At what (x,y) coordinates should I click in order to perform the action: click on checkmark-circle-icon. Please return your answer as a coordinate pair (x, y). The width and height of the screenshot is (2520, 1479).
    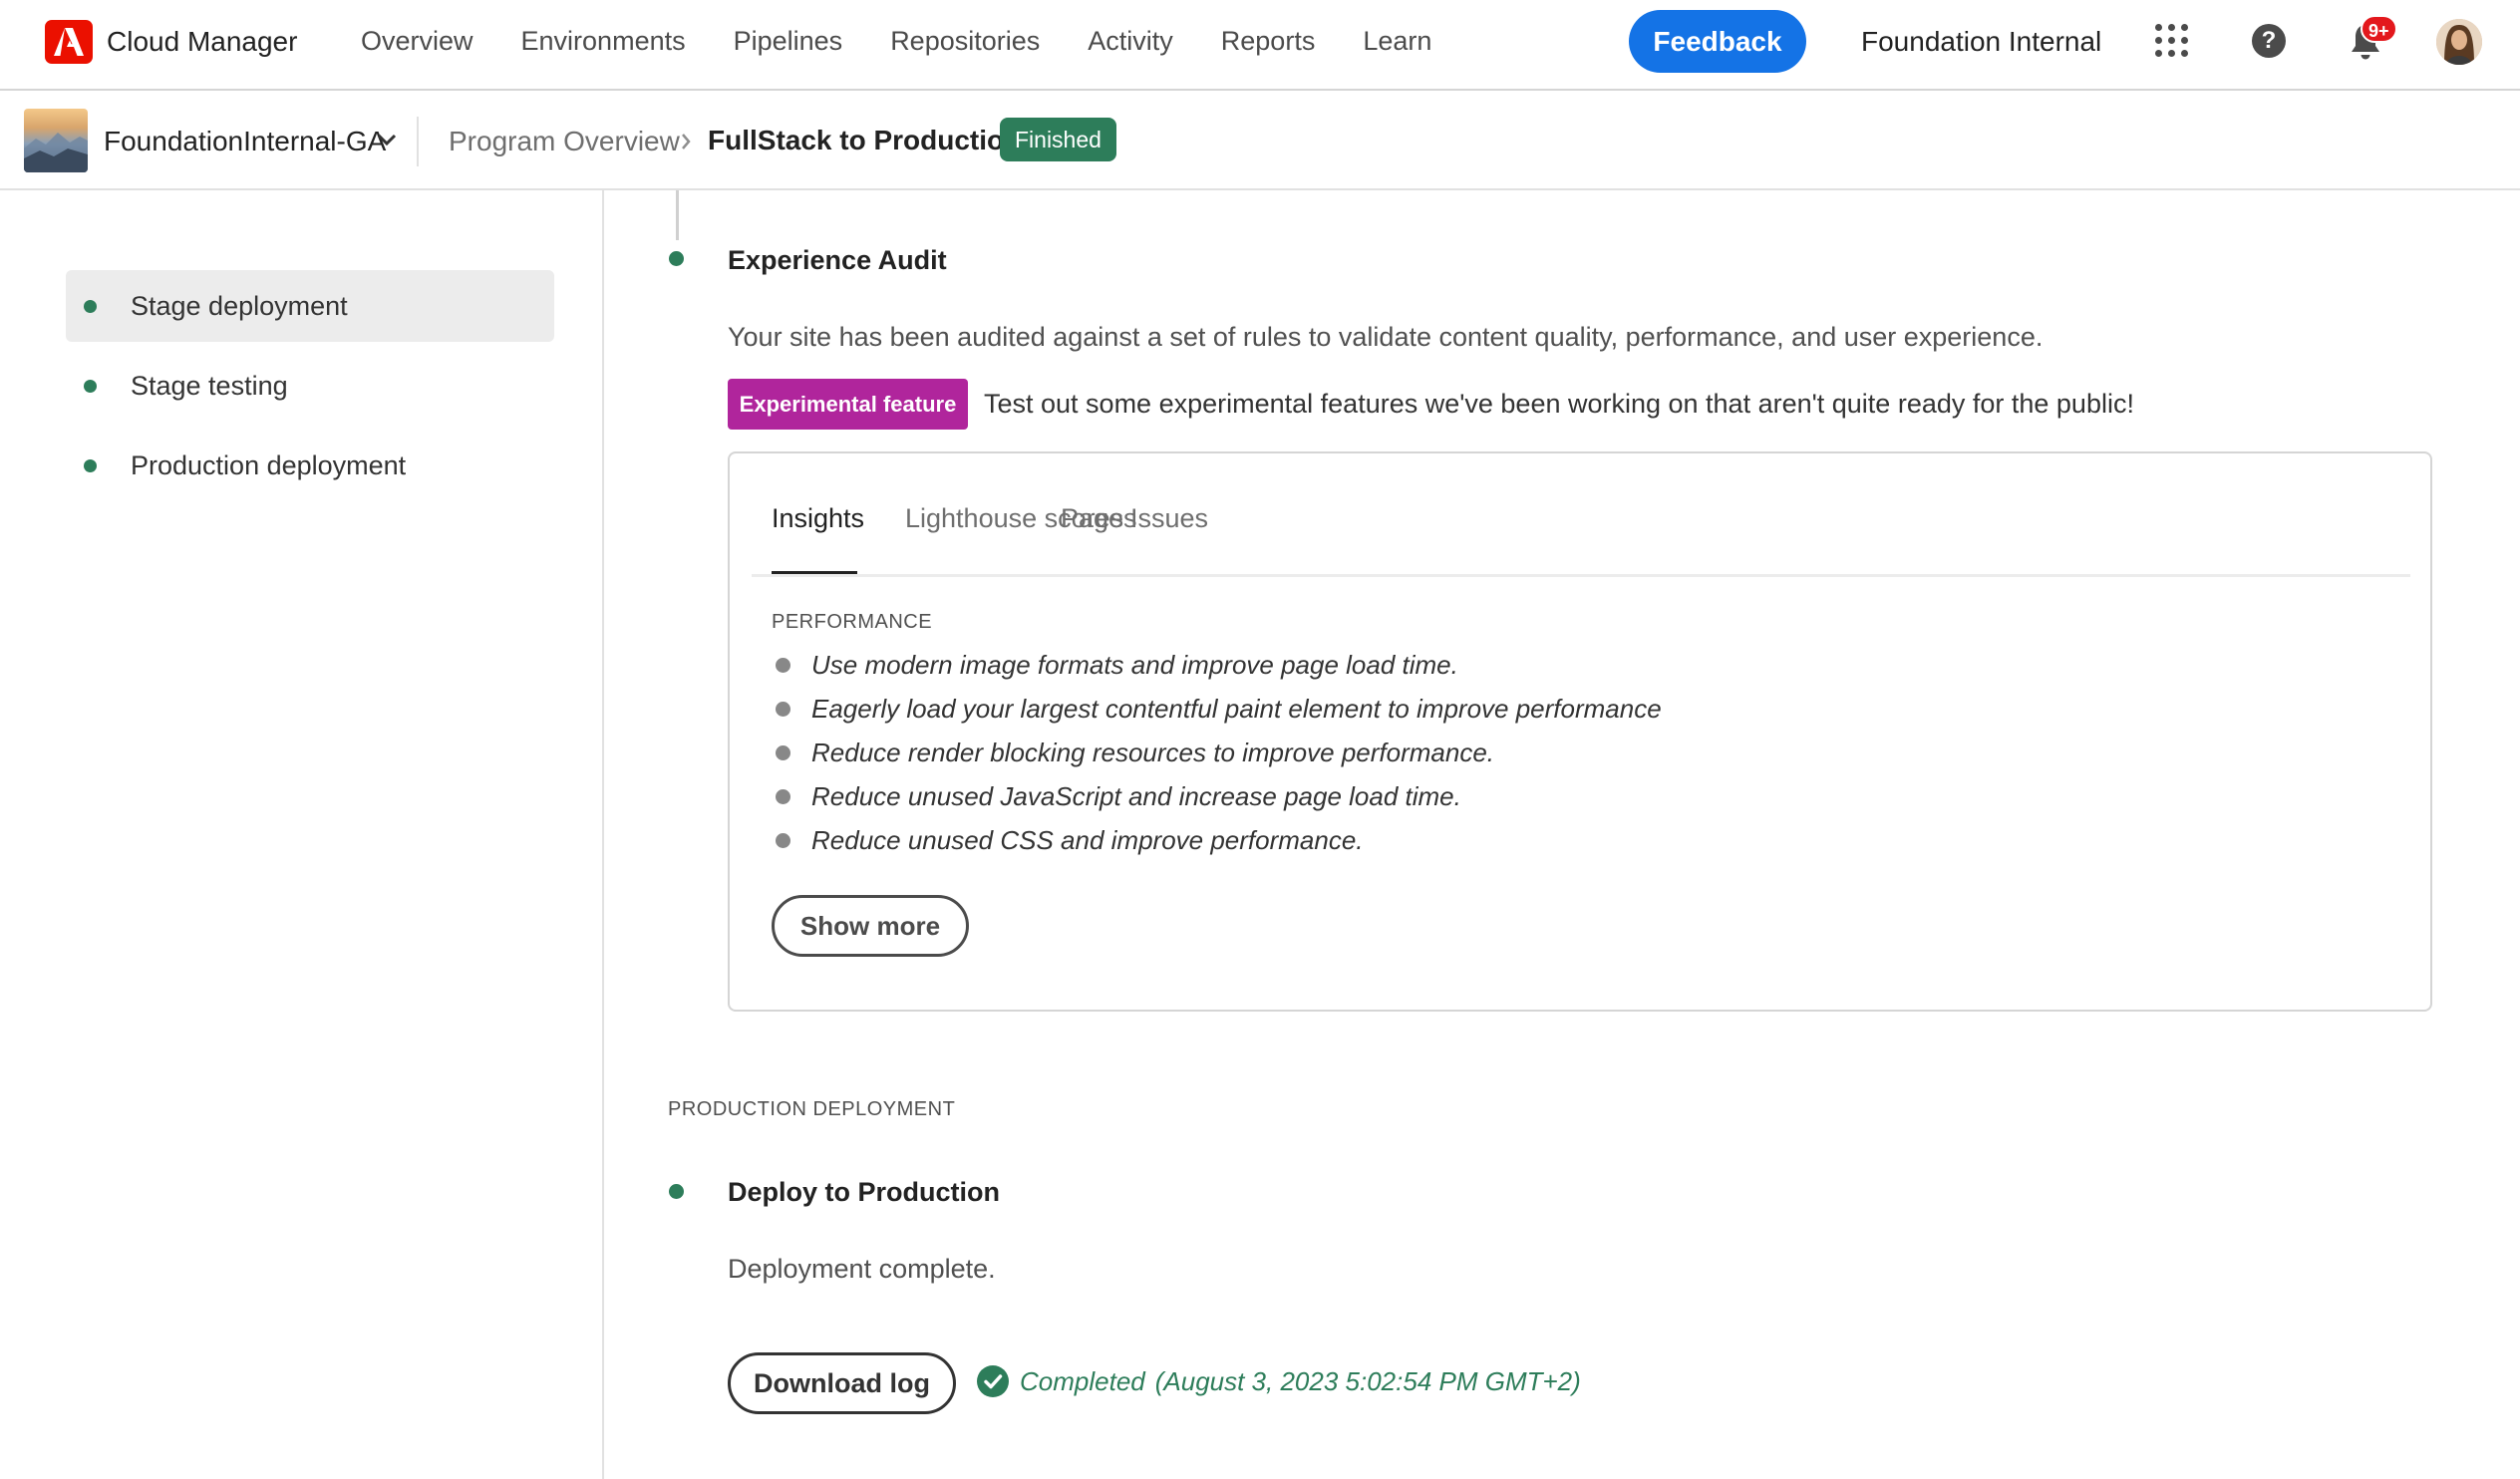
    Looking at the image, I should click on (993, 1381).